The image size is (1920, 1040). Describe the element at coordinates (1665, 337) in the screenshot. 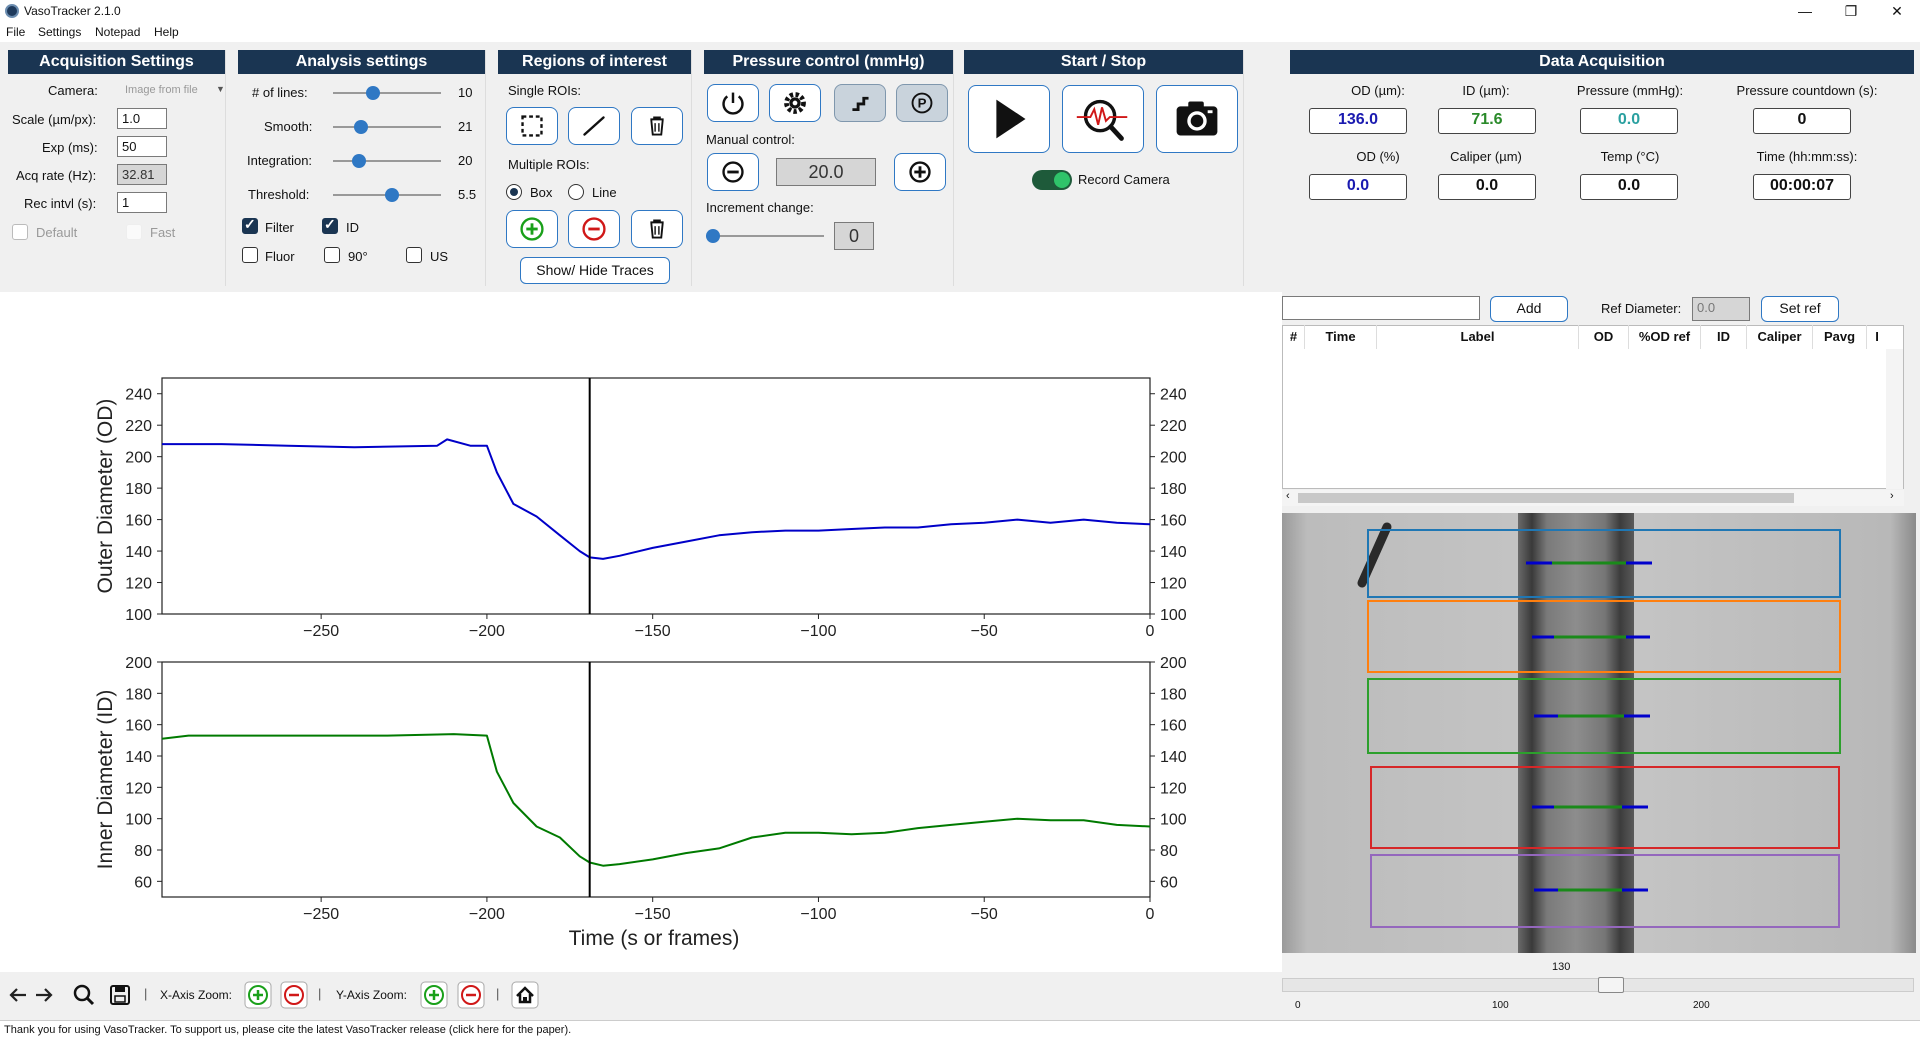

I see `column-header-od-ref: %OD ref` at that location.